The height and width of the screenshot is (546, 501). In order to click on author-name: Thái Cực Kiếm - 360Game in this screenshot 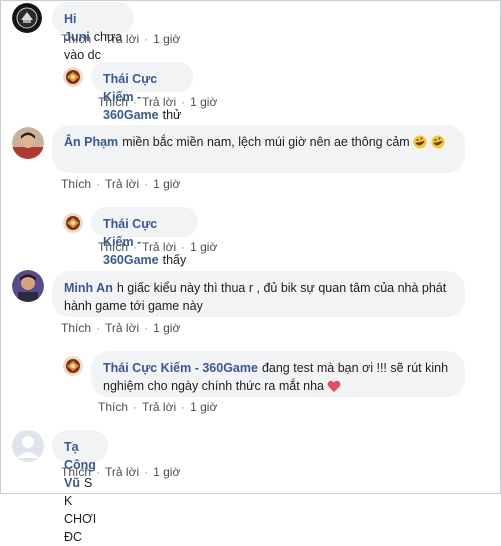, I will do `click(180, 368)`.